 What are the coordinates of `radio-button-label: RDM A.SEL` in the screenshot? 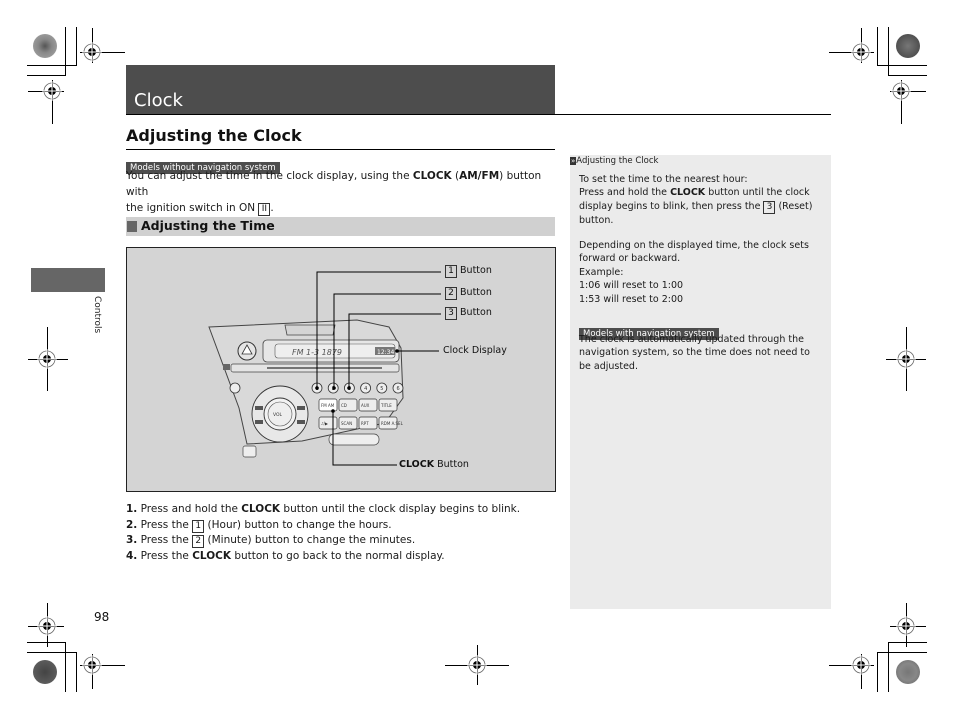 It's located at (392, 423).